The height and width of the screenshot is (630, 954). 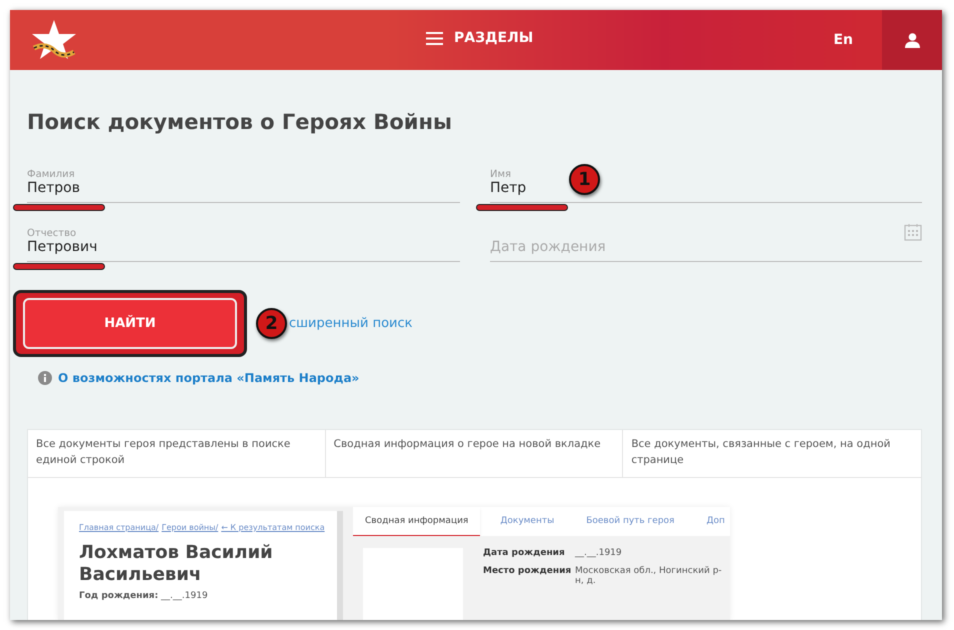 I want to click on hero-name: Лохматов Василий Васильевич, so click(x=176, y=564).